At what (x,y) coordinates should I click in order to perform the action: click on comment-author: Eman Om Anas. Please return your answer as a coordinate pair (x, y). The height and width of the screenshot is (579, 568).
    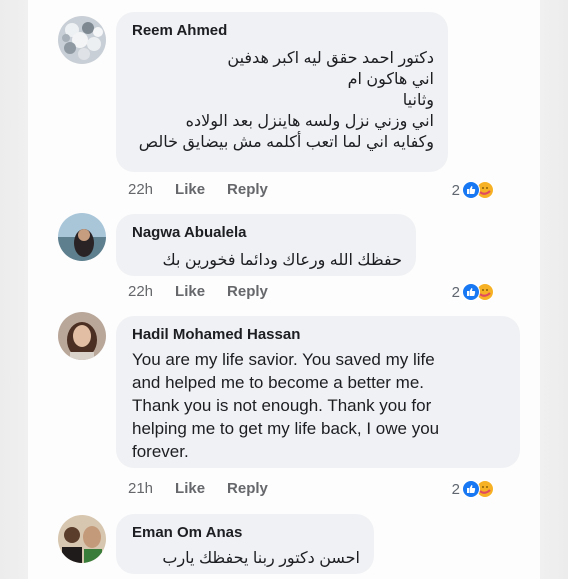
    Looking at the image, I should click on (246, 533).